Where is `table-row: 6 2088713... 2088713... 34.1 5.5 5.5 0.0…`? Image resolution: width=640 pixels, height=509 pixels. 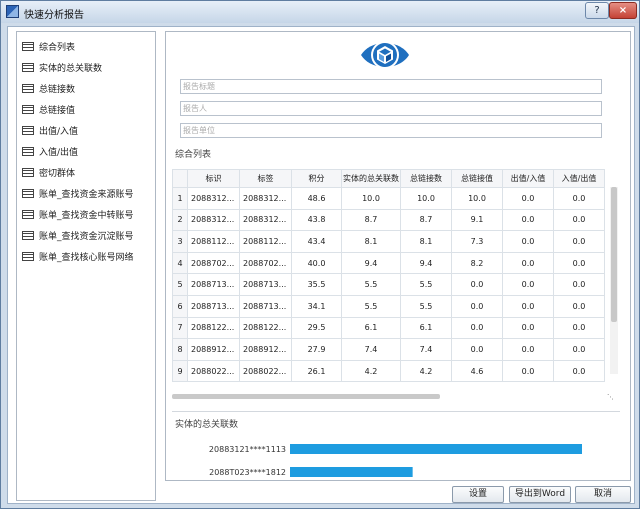 table-row: 6 2088713... 2088713... 34.1 5.5 5.5 0.0… is located at coordinates (388, 306).